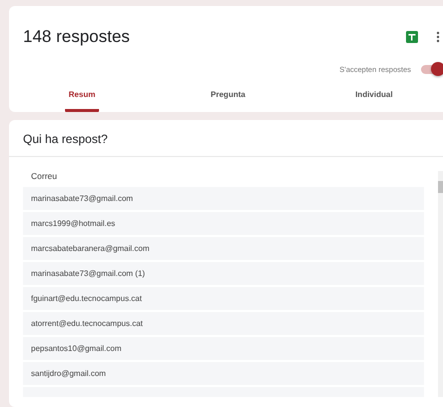 Image resolution: width=443 pixels, height=407 pixels. I want to click on email-row: marinasabate73@gmail.com, so click(223, 198).